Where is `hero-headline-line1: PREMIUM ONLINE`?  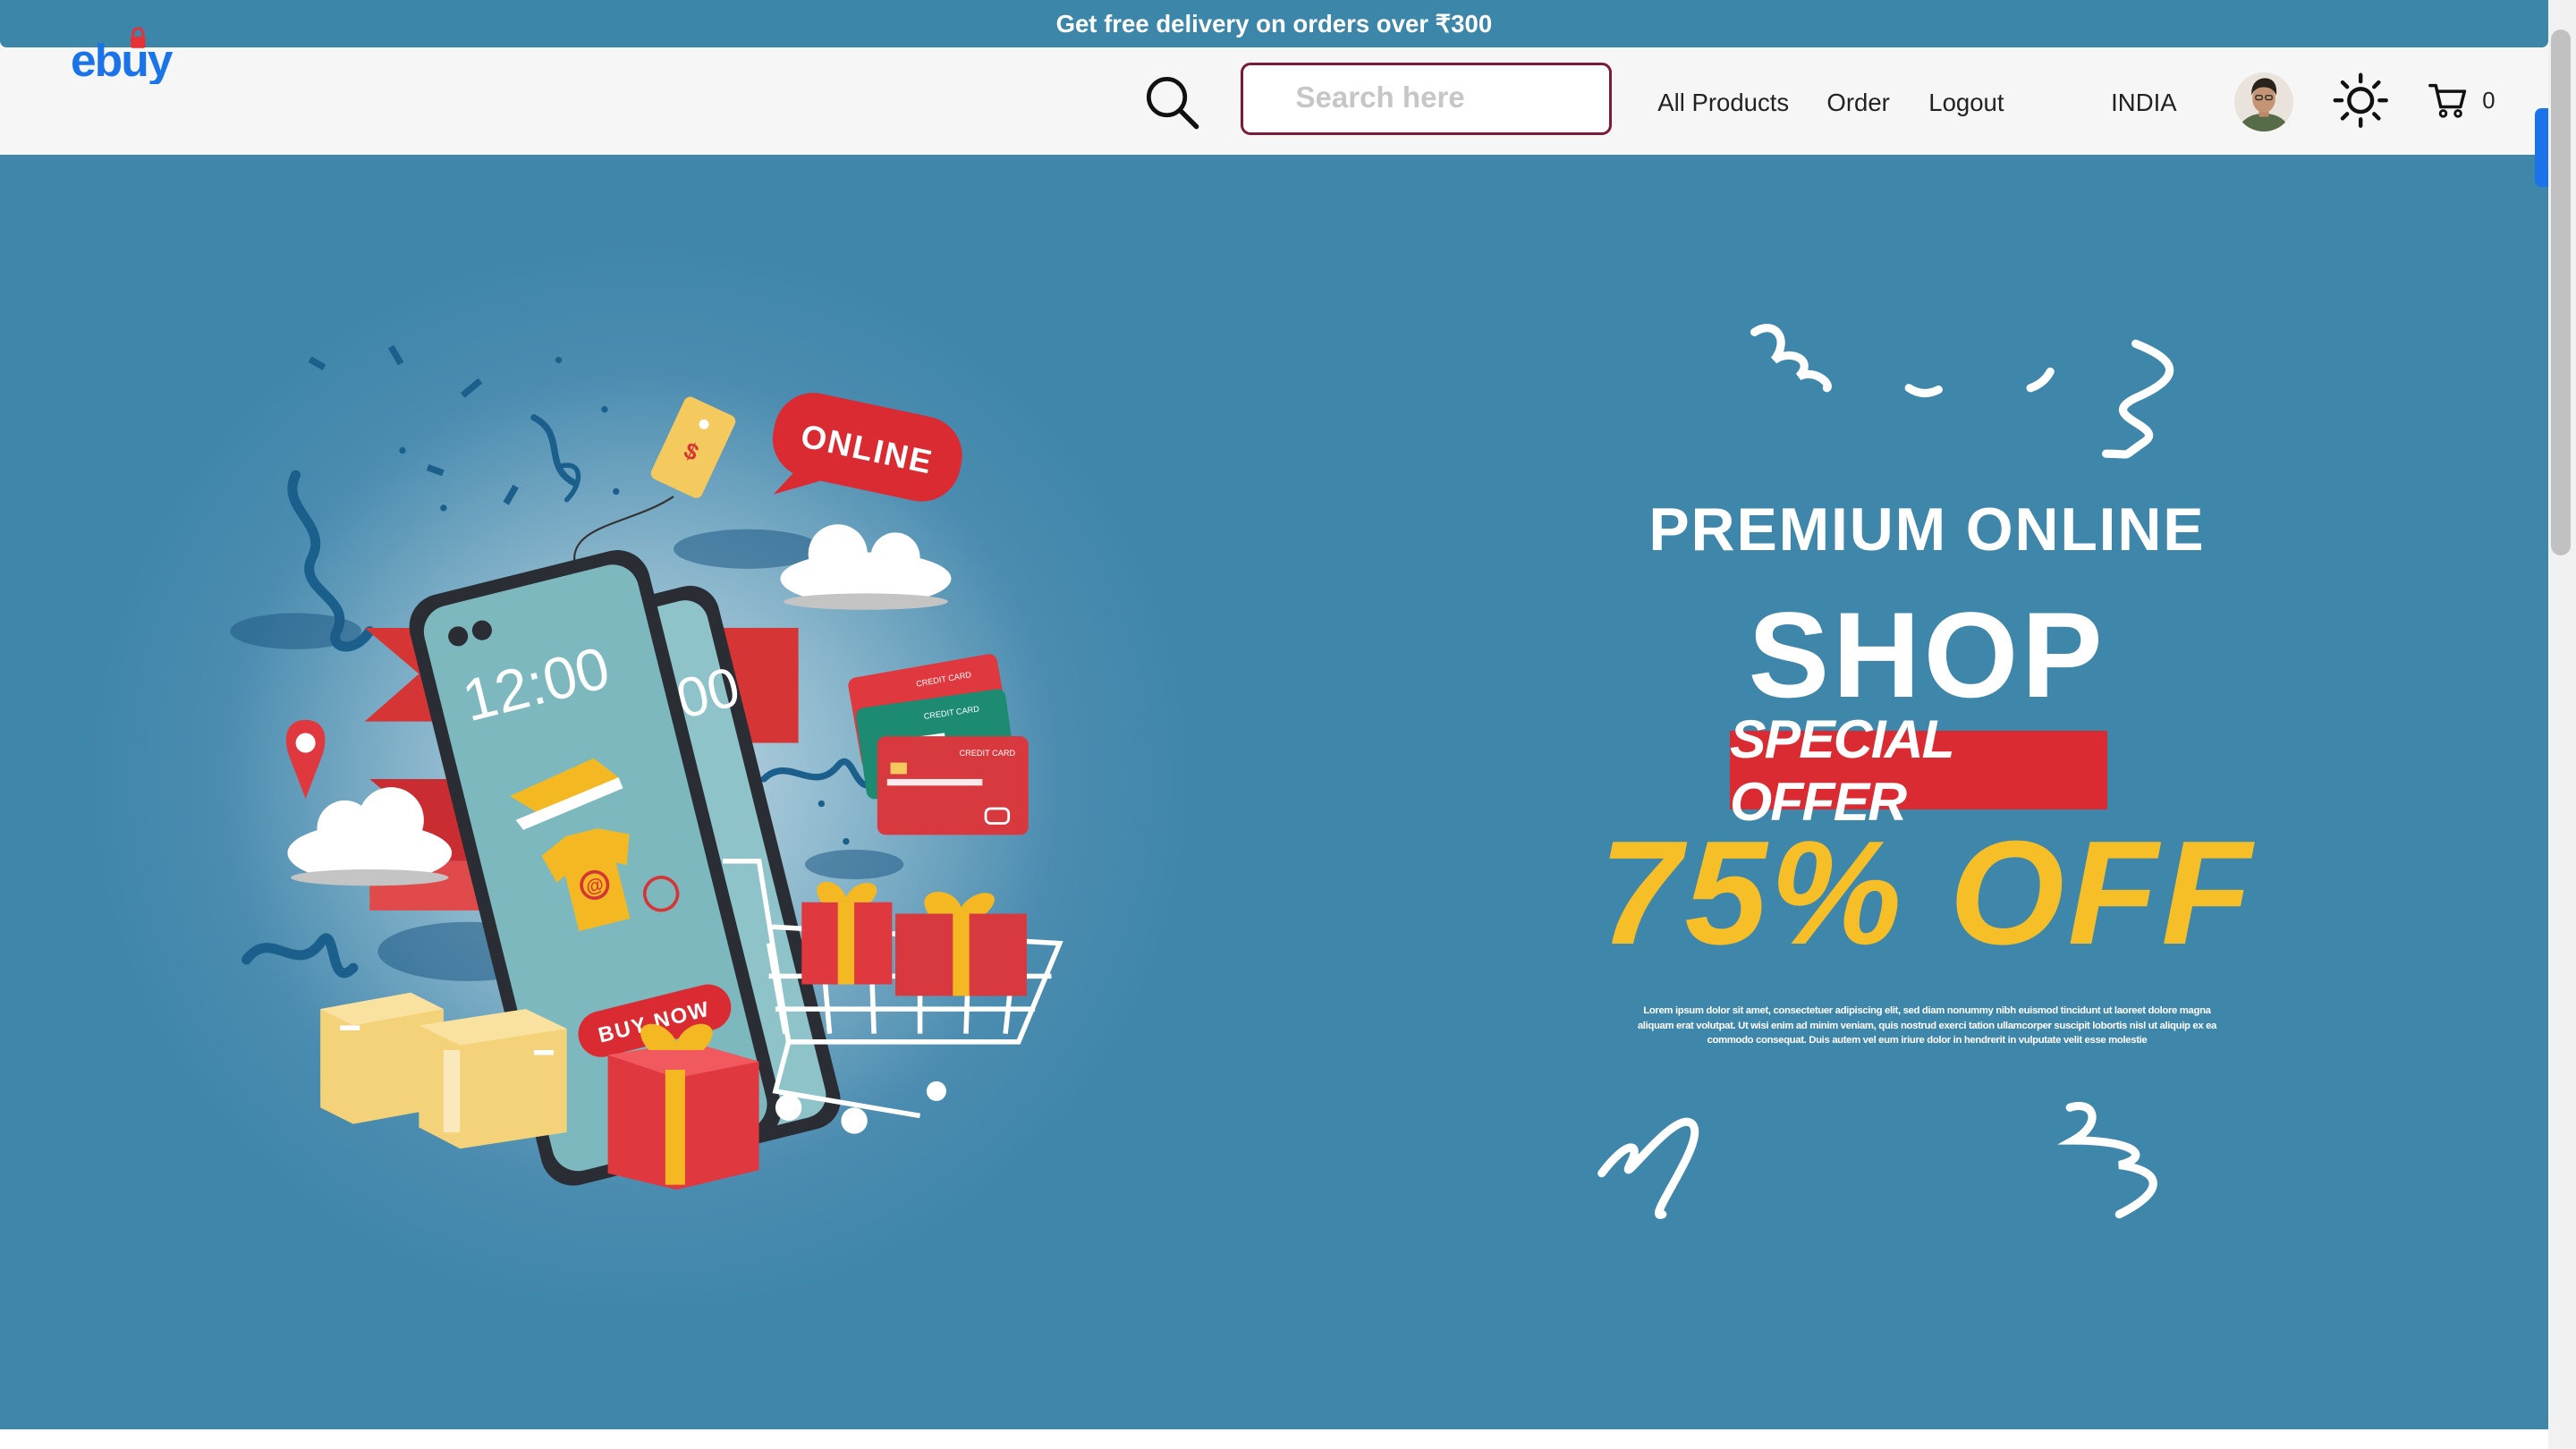
hero-headline-line1: PREMIUM ONLINE is located at coordinates (1927, 529).